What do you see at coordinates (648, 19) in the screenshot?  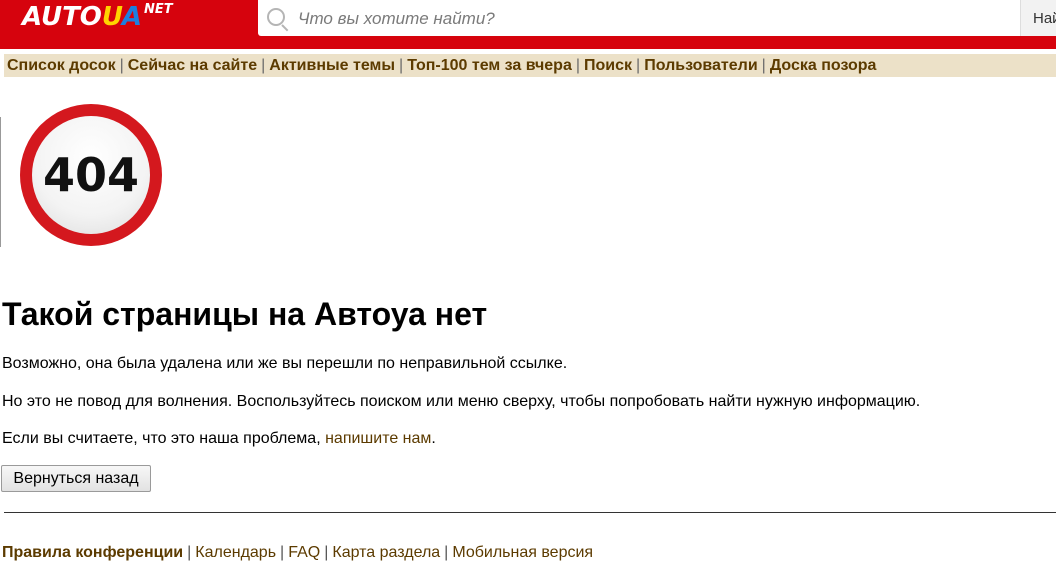 I see `search-input` at bounding box center [648, 19].